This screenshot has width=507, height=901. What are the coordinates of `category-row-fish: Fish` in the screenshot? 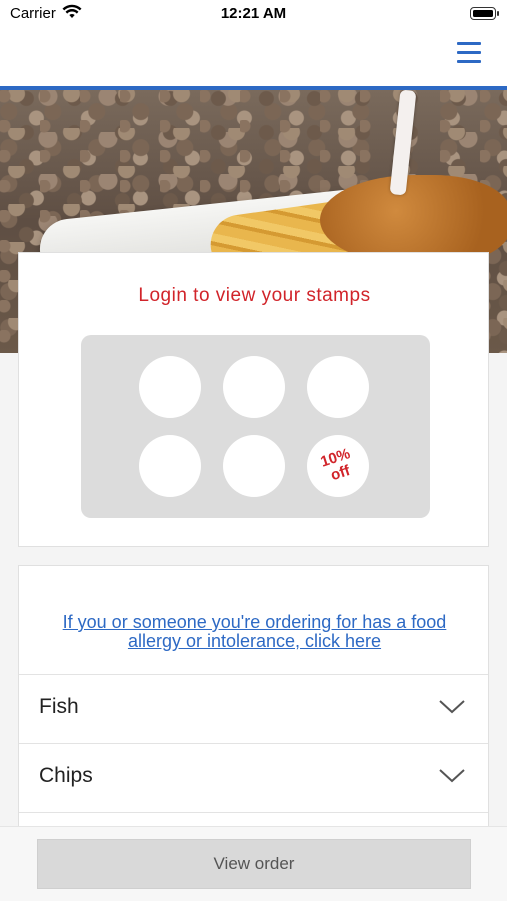 It's located at (253, 708).